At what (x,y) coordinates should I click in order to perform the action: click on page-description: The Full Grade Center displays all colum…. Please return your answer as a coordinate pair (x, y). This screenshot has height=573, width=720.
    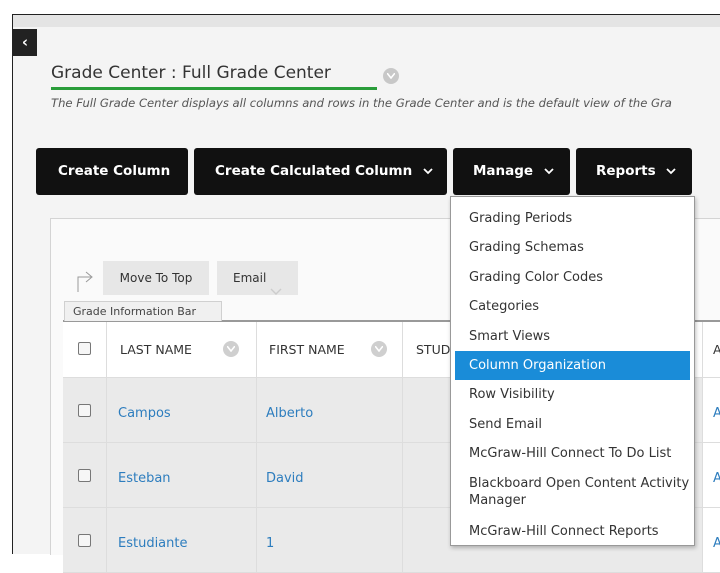
    Looking at the image, I should click on (361, 103).